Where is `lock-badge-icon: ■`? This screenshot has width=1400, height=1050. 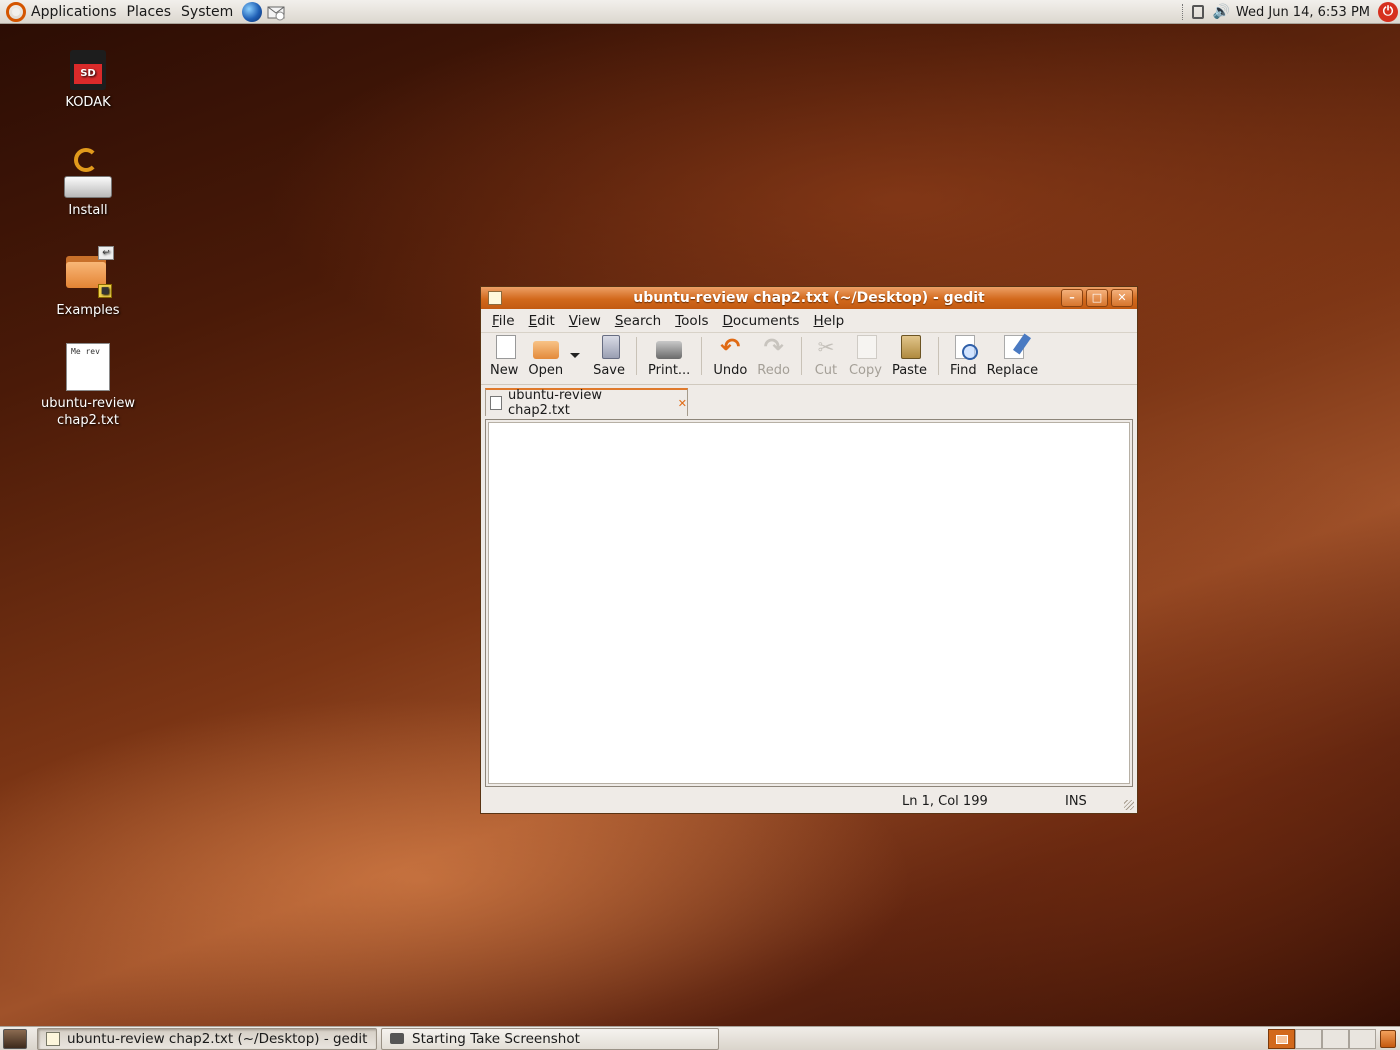
lock-badge-icon: ■ is located at coordinates (105, 291).